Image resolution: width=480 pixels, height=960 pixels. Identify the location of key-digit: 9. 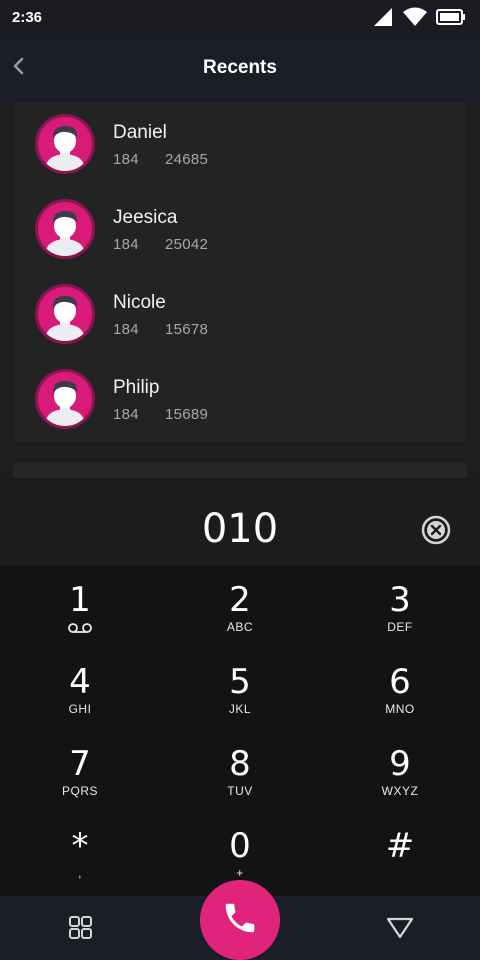
(400, 764).